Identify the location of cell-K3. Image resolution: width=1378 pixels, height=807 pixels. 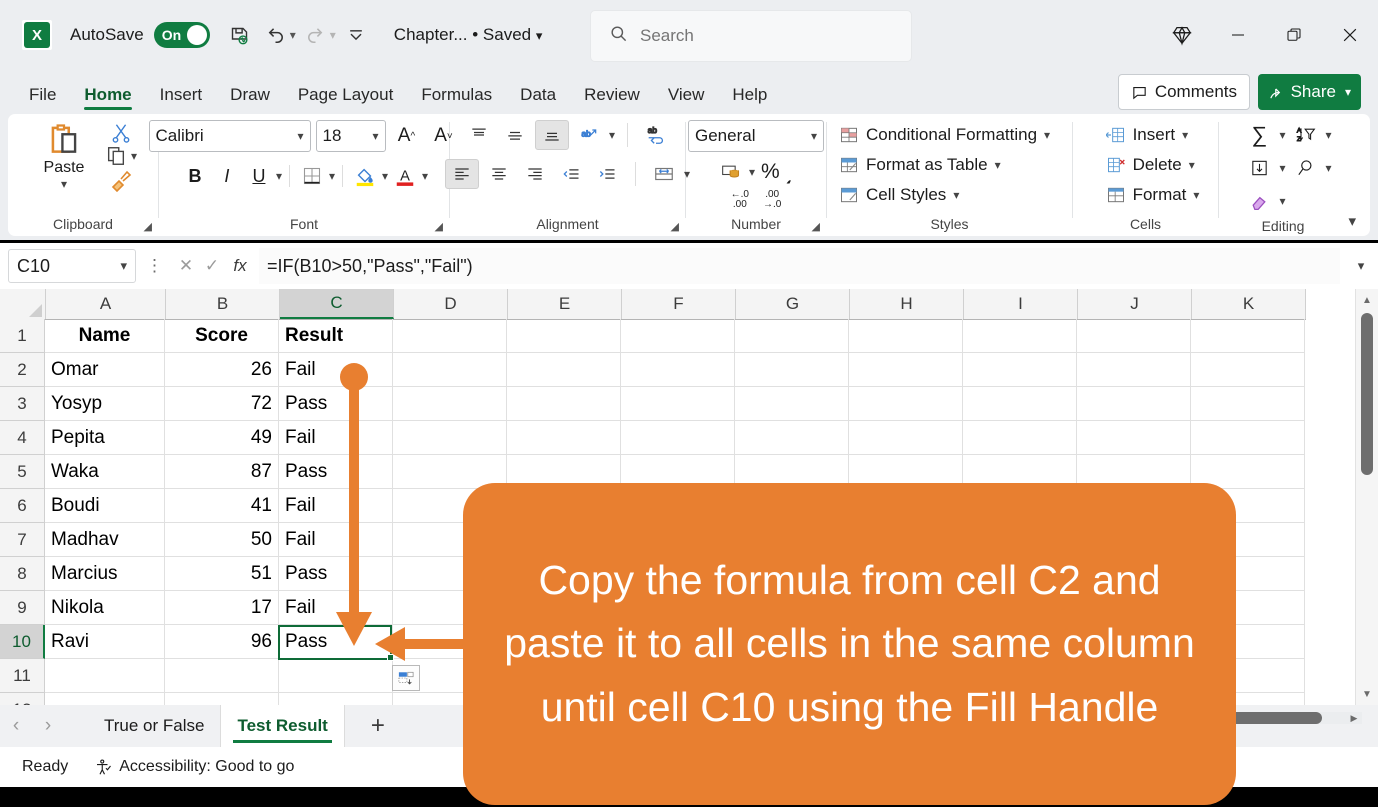
(1248, 404).